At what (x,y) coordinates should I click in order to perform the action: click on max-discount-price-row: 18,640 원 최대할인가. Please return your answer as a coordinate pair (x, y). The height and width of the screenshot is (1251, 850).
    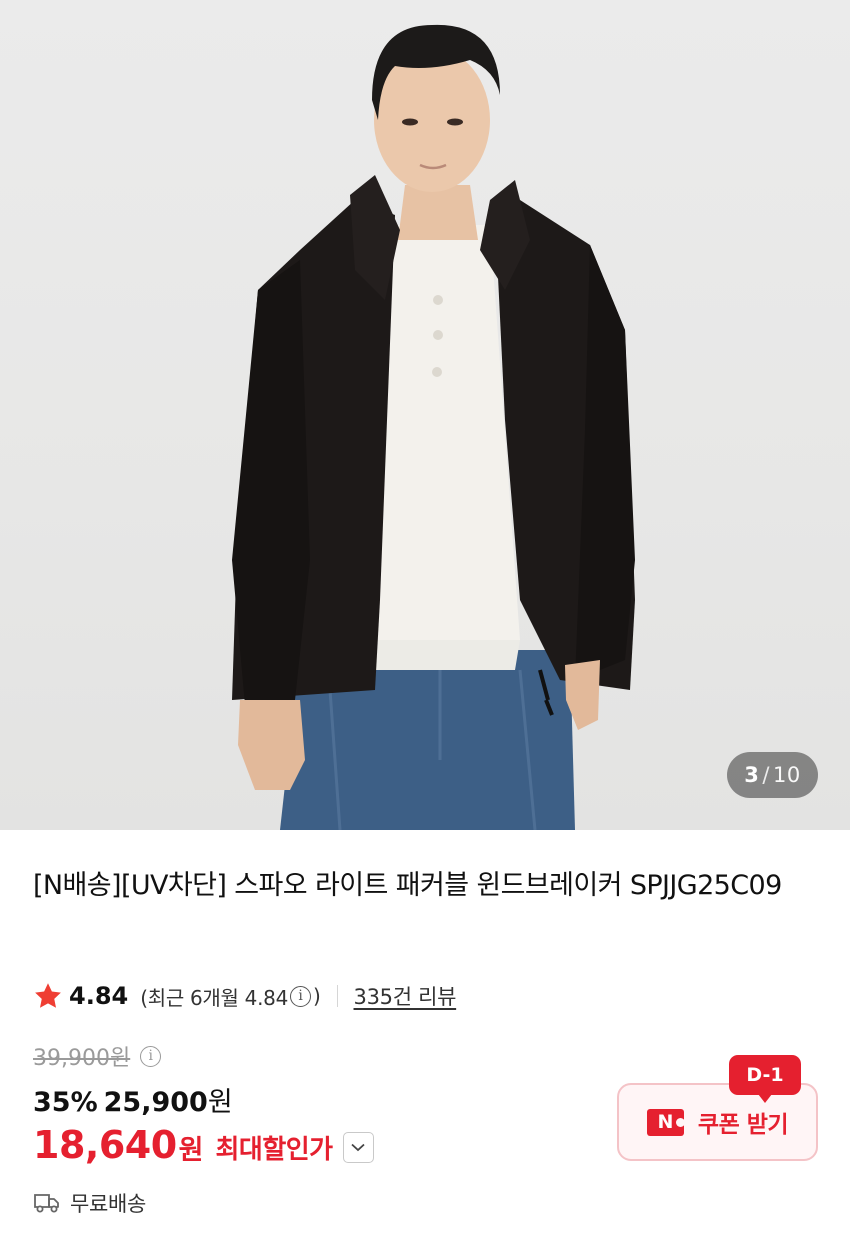
    Looking at the image, I should click on (203, 1144).